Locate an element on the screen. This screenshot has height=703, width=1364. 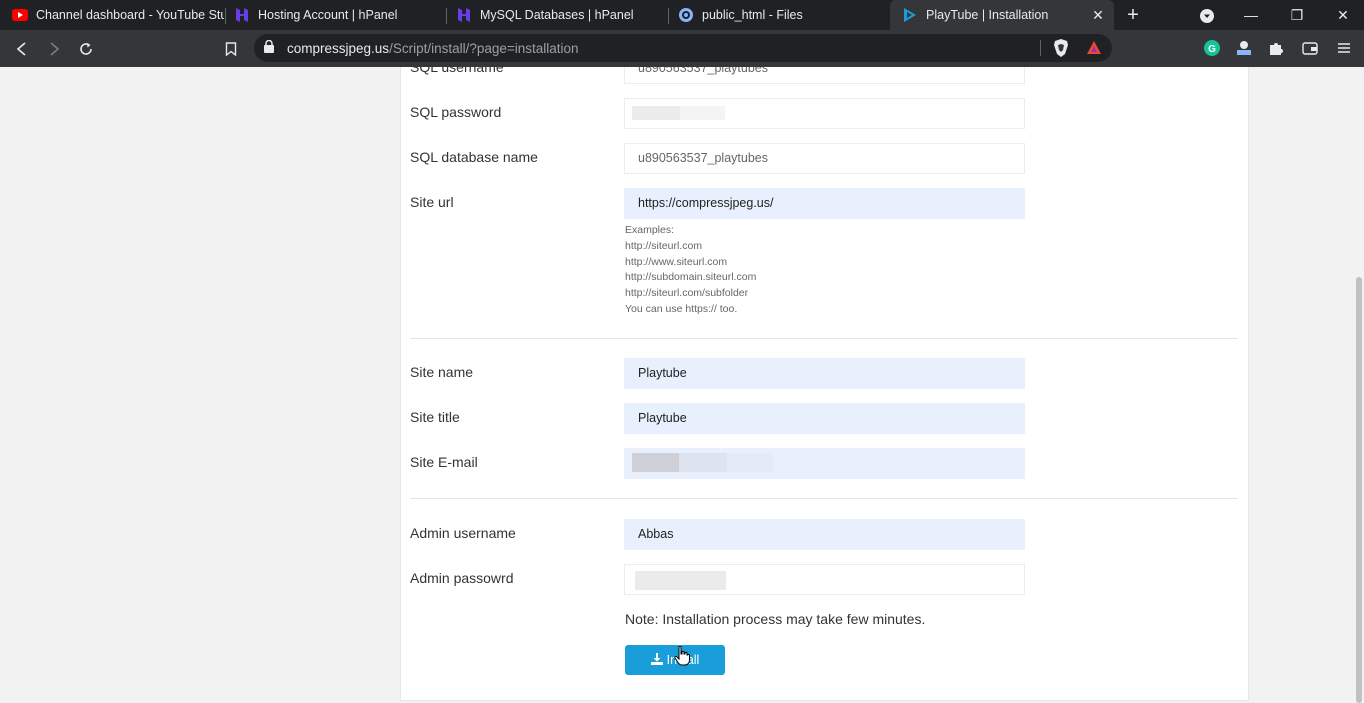
close-window-button: ✕ is located at coordinates (1342, 15).